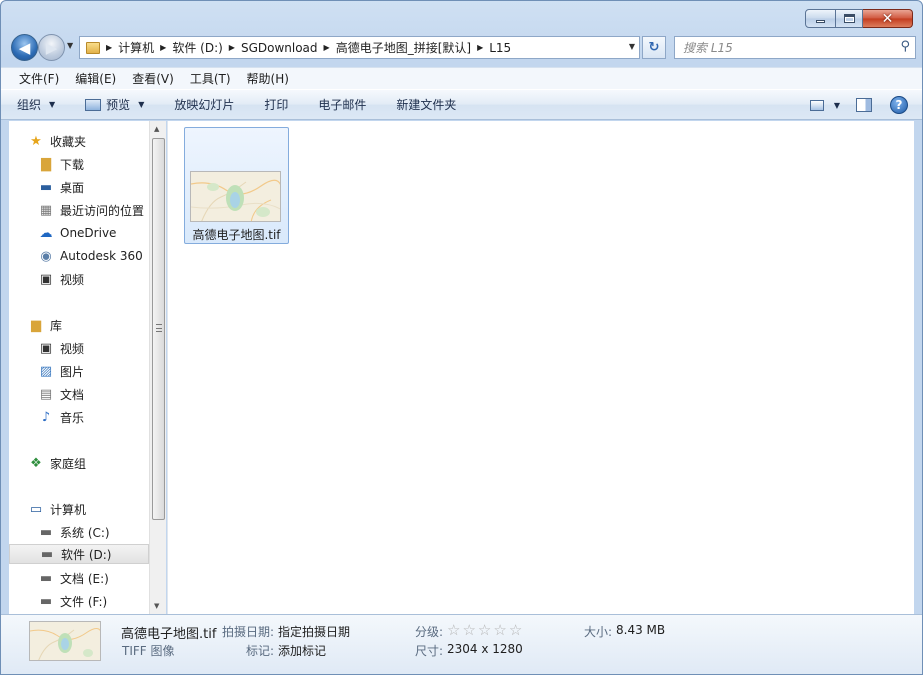  What do you see at coordinates (500, 48) in the screenshot?
I see `breadcrumb-item: L15` at bounding box center [500, 48].